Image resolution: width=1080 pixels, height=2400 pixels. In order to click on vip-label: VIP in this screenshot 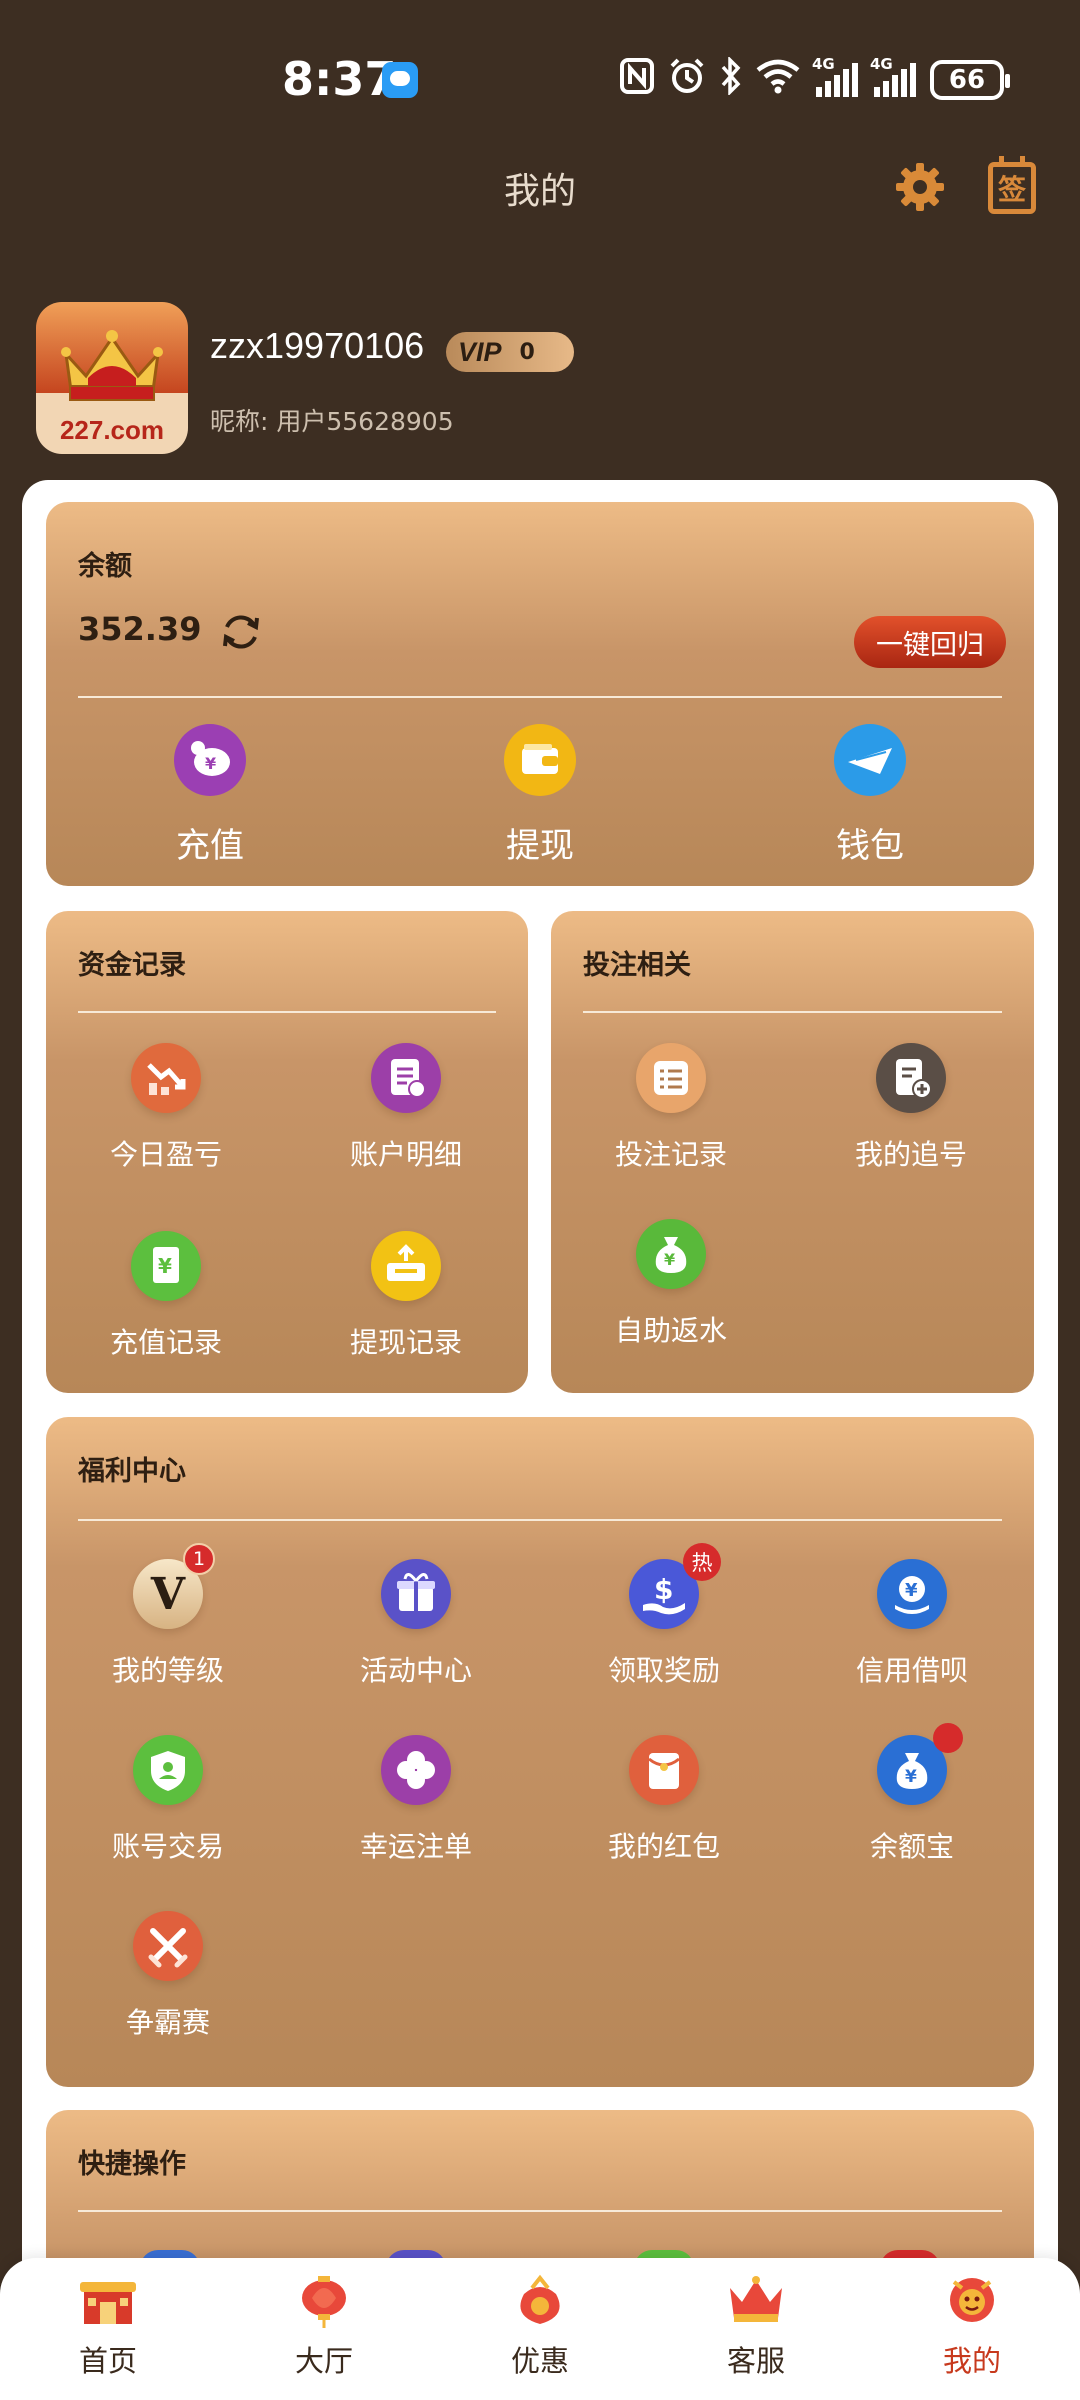, I will do `click(480, 351)`.